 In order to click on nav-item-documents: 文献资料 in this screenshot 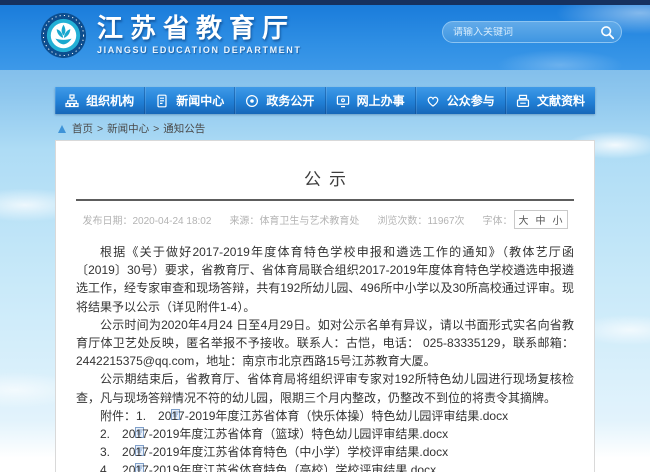, I will do `click(550, 100)`.